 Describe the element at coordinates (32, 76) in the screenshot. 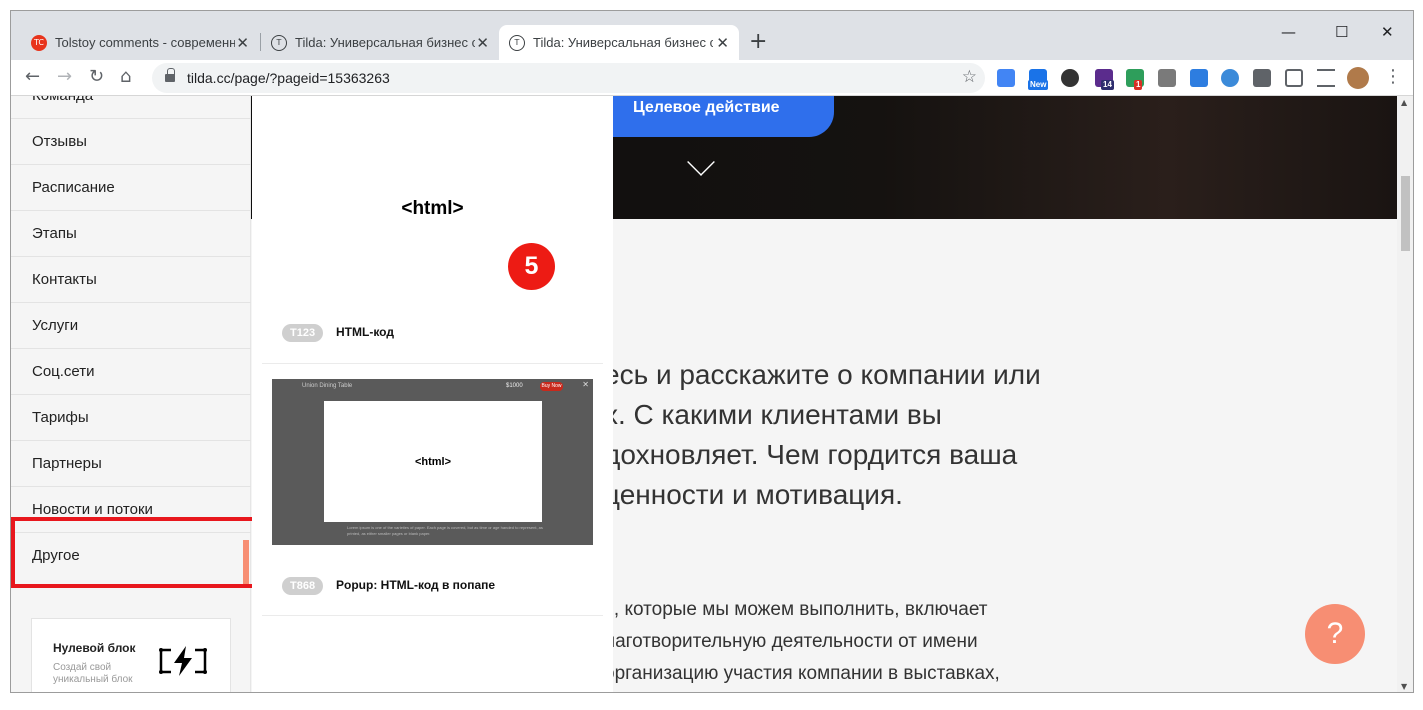

I see `back-button: ←` at that location.